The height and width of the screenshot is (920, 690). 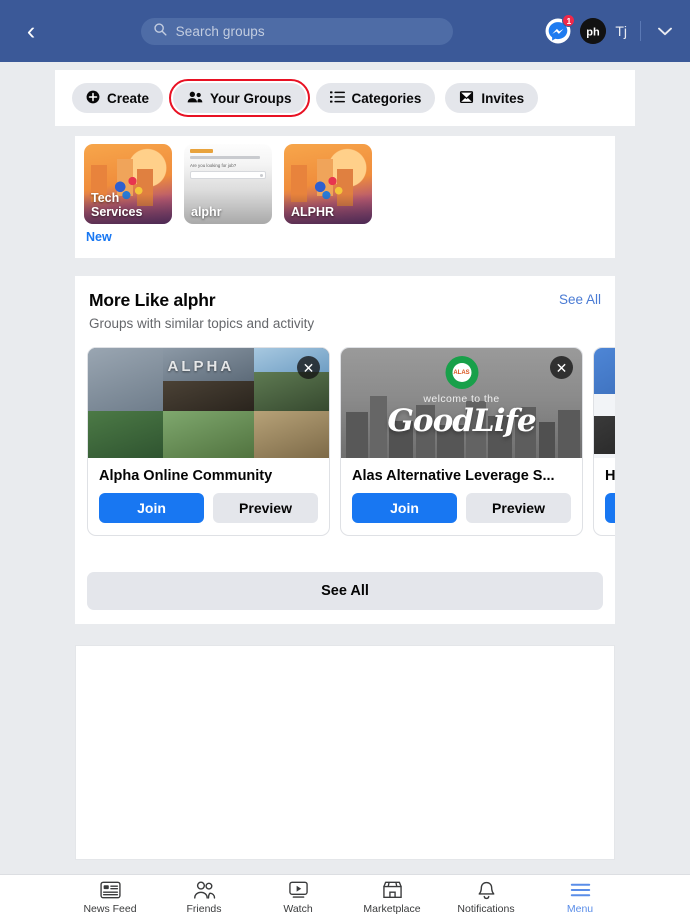 I want to click on city-cover-image: ALAS welcome to the GoodLife, so click(x=461, y=403).